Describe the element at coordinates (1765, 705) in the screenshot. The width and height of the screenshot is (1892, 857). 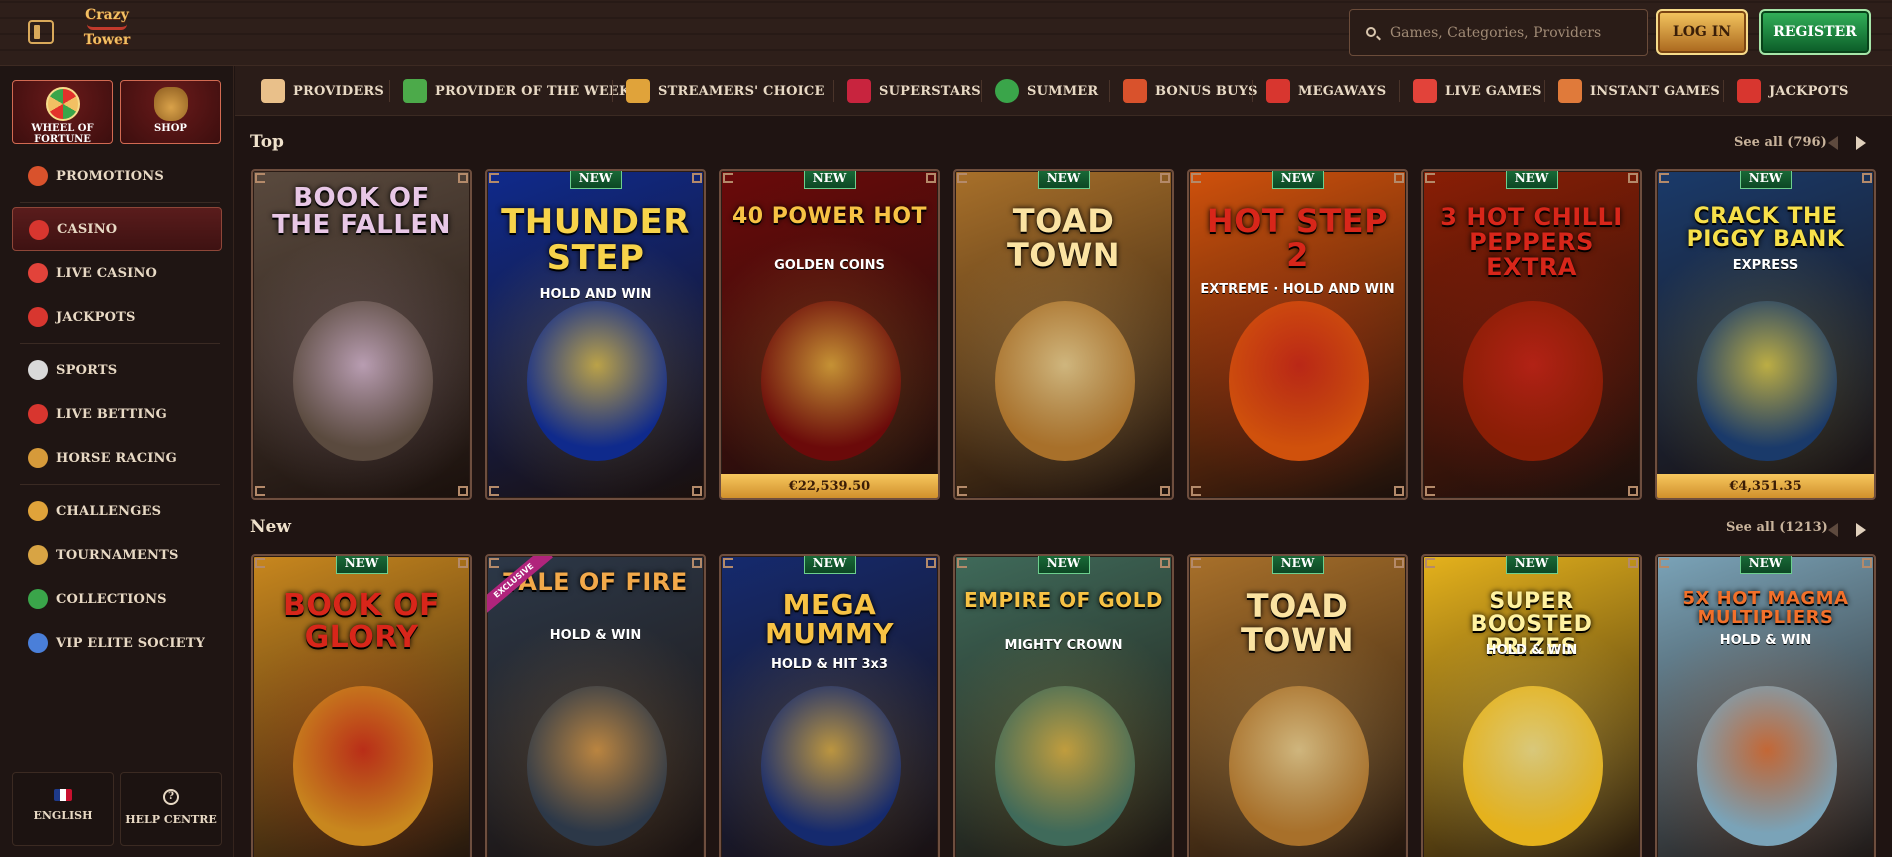
I see `game-card: 5X HOT MAGMA MULTIPLIERS HOLD & WIN NEW` at that location.